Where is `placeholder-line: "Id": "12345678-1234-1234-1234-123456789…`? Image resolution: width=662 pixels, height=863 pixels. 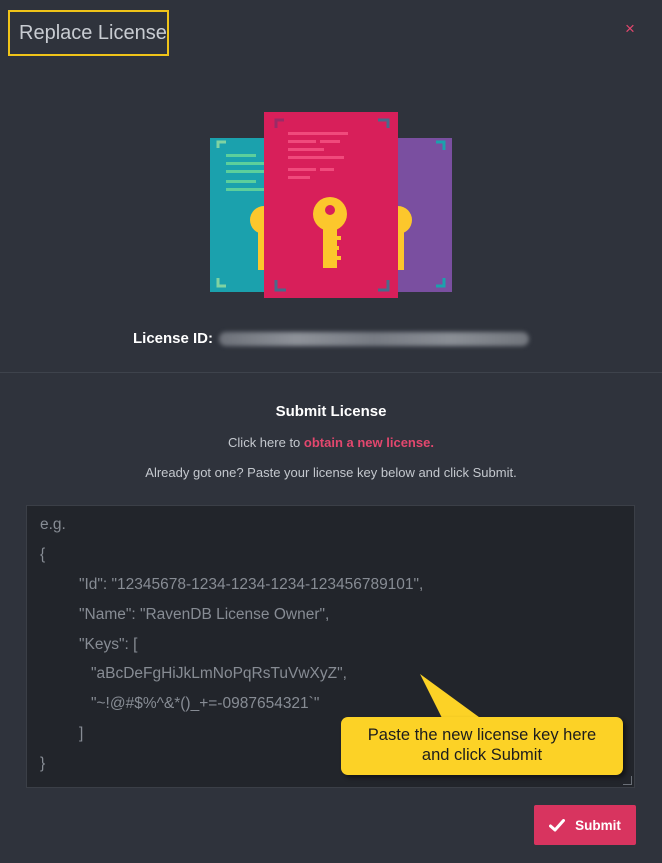 placeholder-line: "Id": "12345678-1234-1234-1234-123456789… is located at coordinates (251, 584).